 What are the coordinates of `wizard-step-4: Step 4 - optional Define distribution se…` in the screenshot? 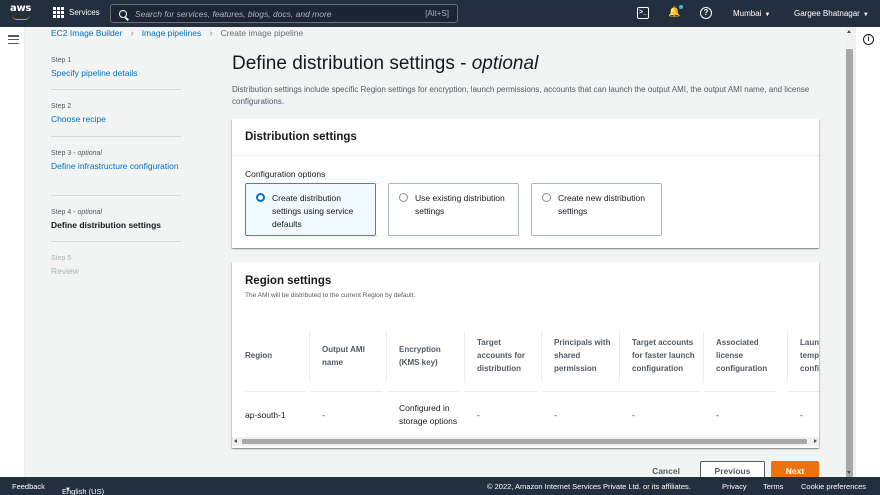 It's located at (116, 220).